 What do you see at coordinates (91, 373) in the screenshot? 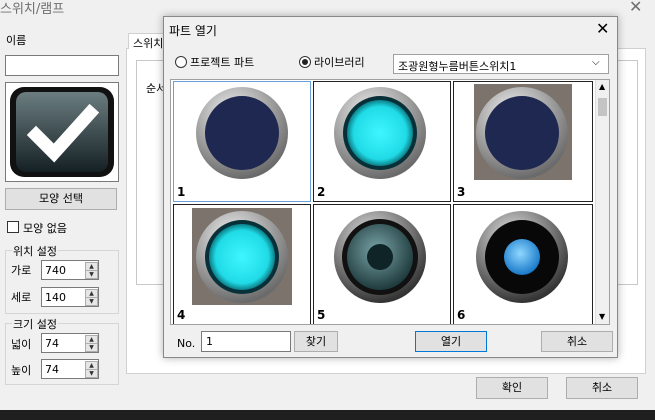
I see `height-spin-down-icon: ▼` at bounding box center [91, 373].